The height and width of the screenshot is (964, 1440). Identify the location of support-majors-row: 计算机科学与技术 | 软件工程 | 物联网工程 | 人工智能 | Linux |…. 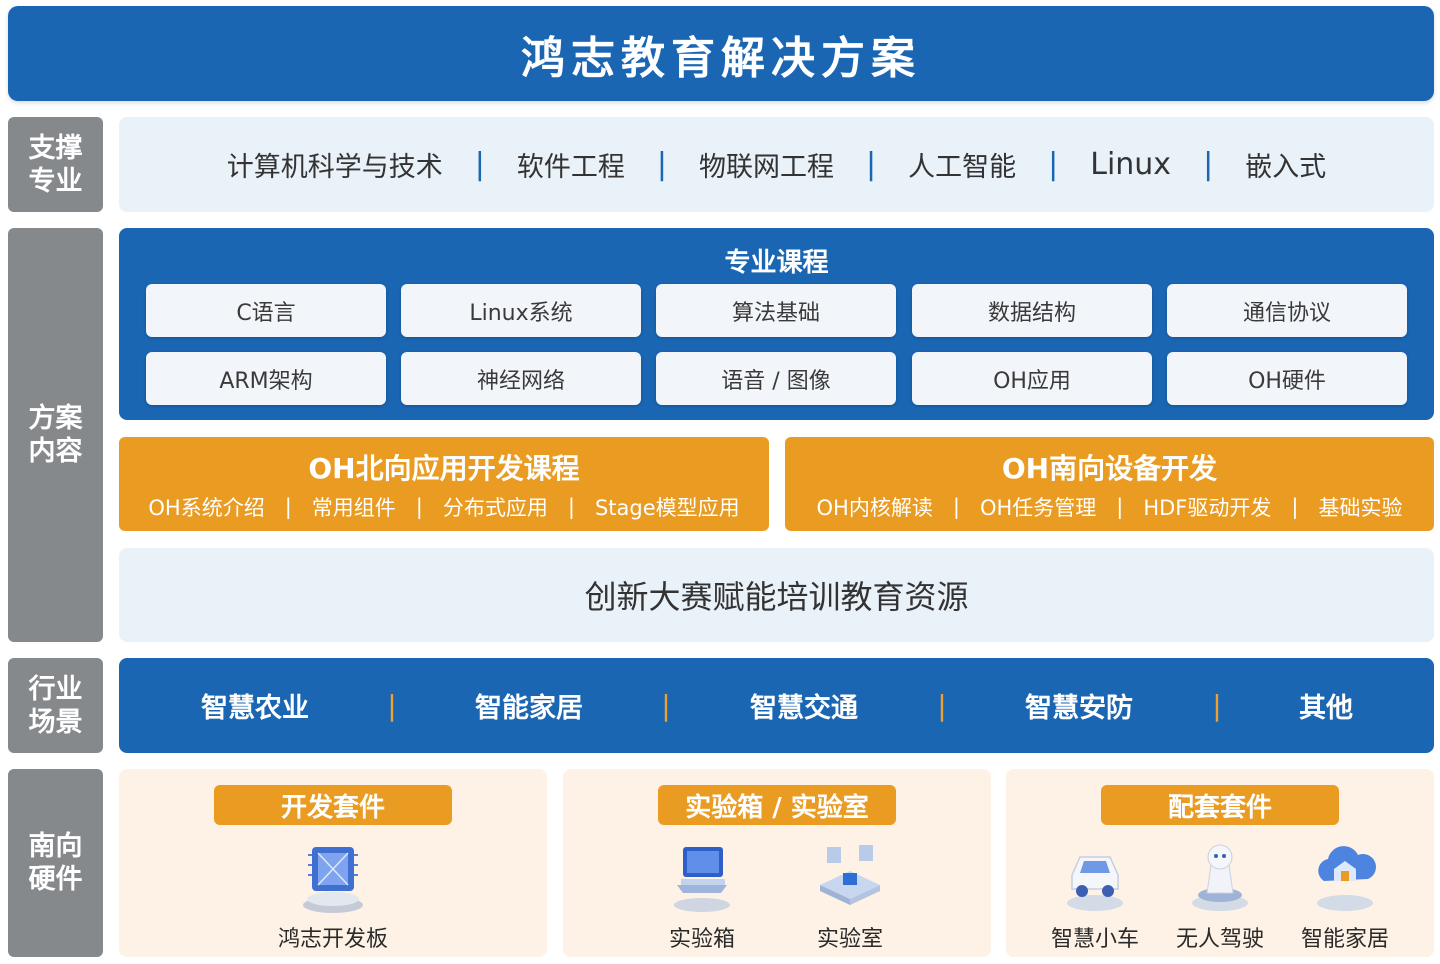
(776, 164).